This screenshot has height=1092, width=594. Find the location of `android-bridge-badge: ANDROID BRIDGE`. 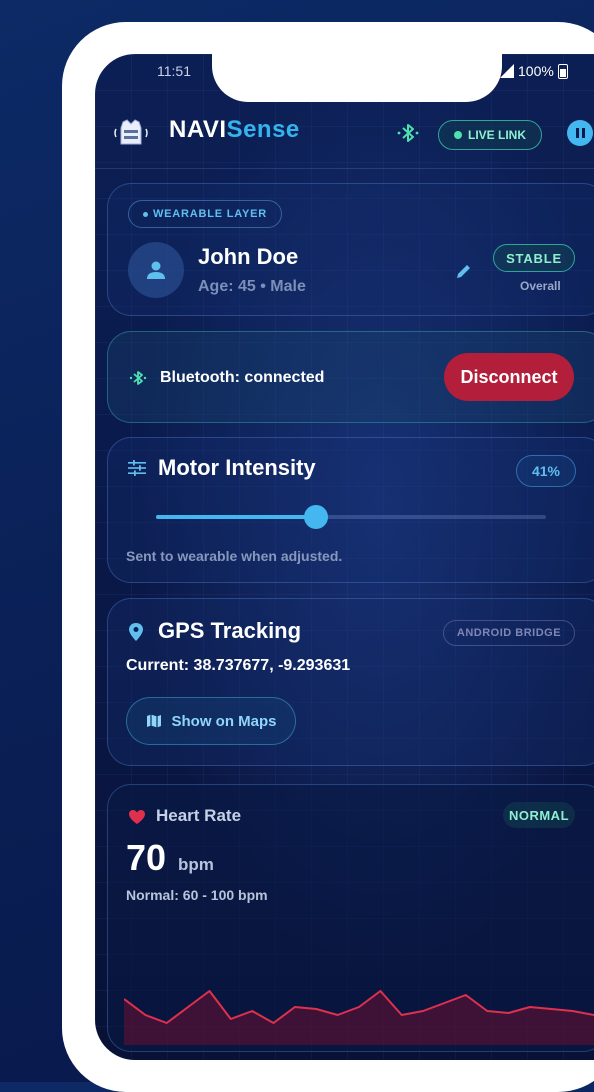

android-bridge-badge: ANDROID BRIDGE is located at coordinates (509, 633).